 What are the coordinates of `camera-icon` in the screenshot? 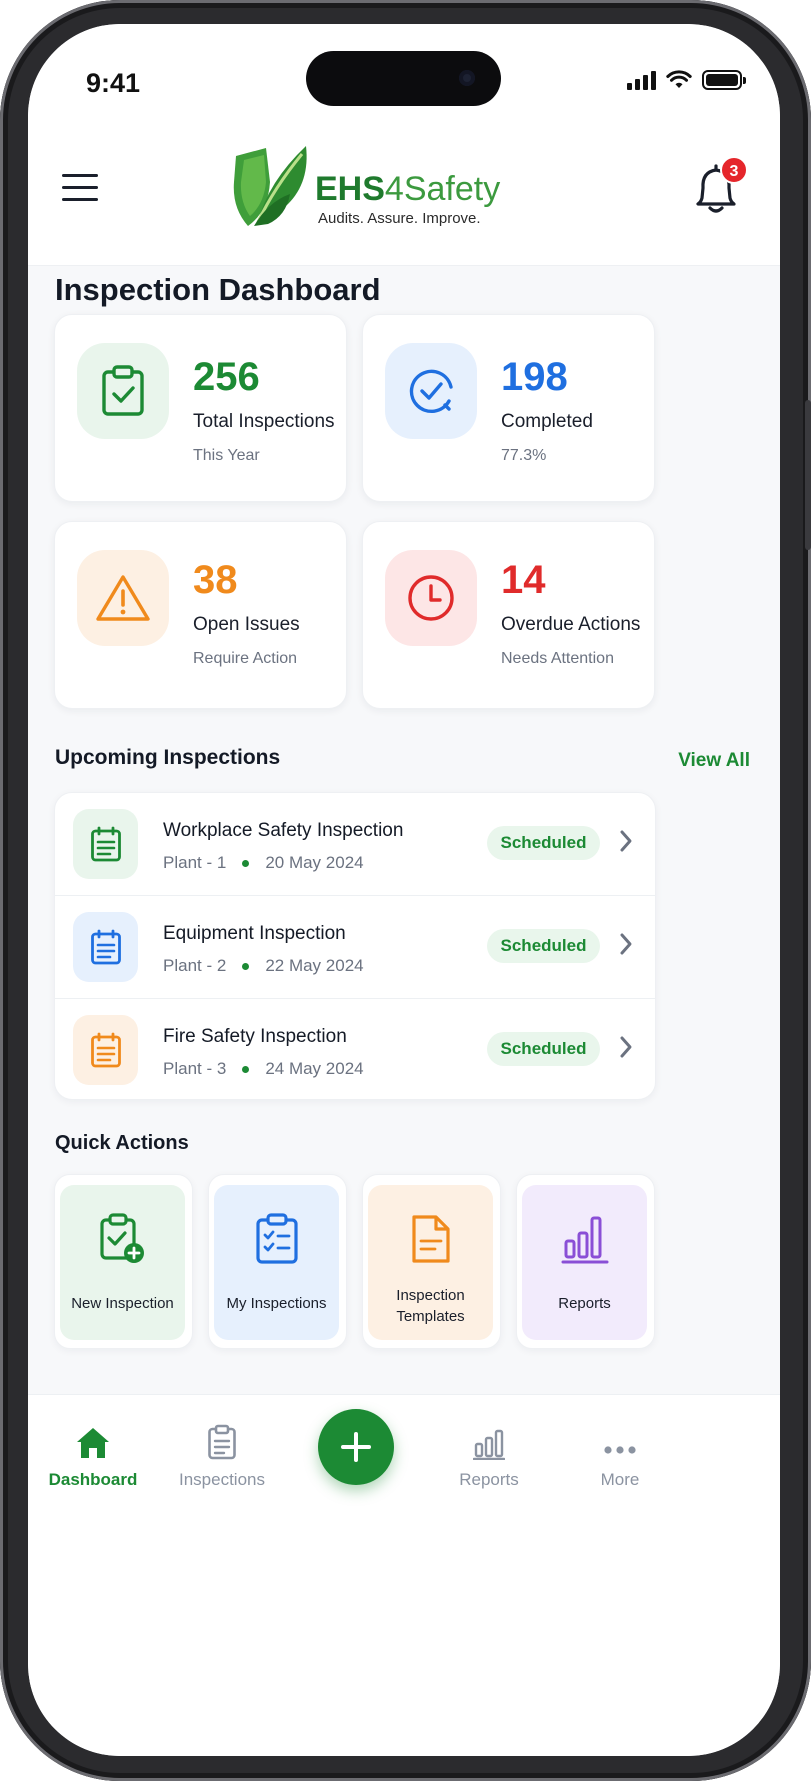 It's located at (467, 78).